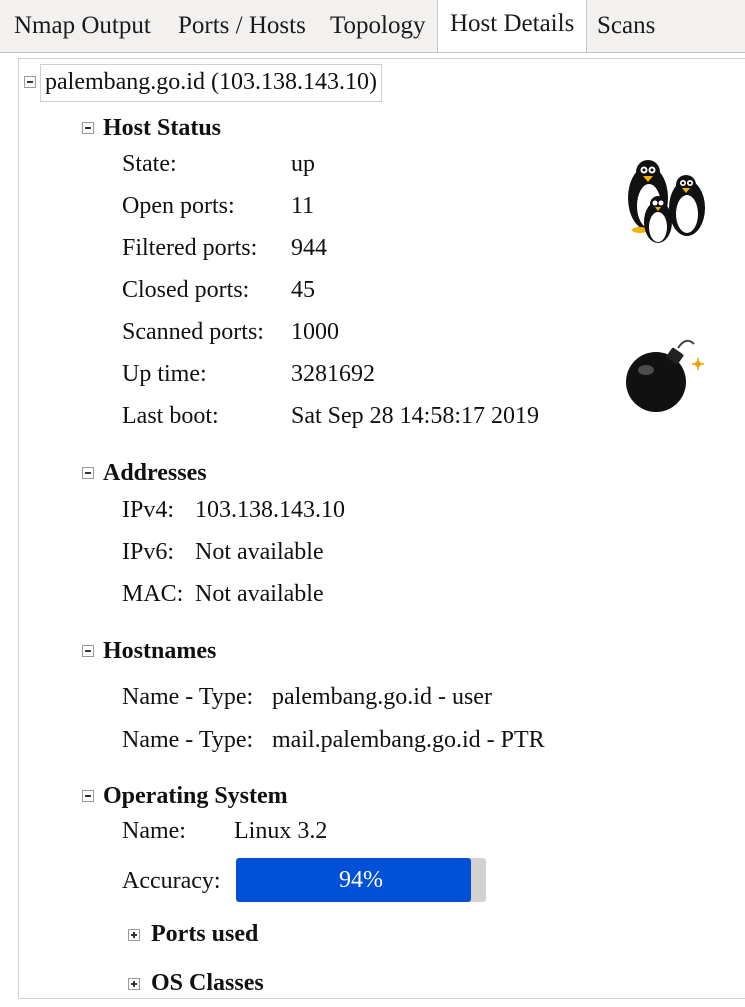 This screenshot has width=745, height=1007. I want to click on filtered-ports-label: Filtered ports:, so click(190, 248).